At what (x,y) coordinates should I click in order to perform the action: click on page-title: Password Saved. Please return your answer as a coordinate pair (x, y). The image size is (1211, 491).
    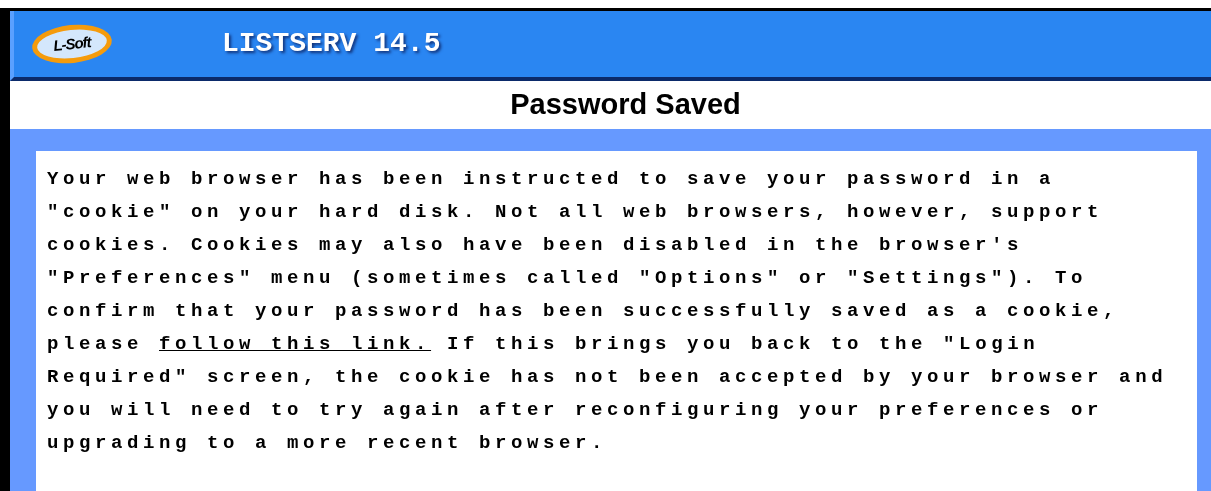
    Looking at the image, I should click on (625, 105).